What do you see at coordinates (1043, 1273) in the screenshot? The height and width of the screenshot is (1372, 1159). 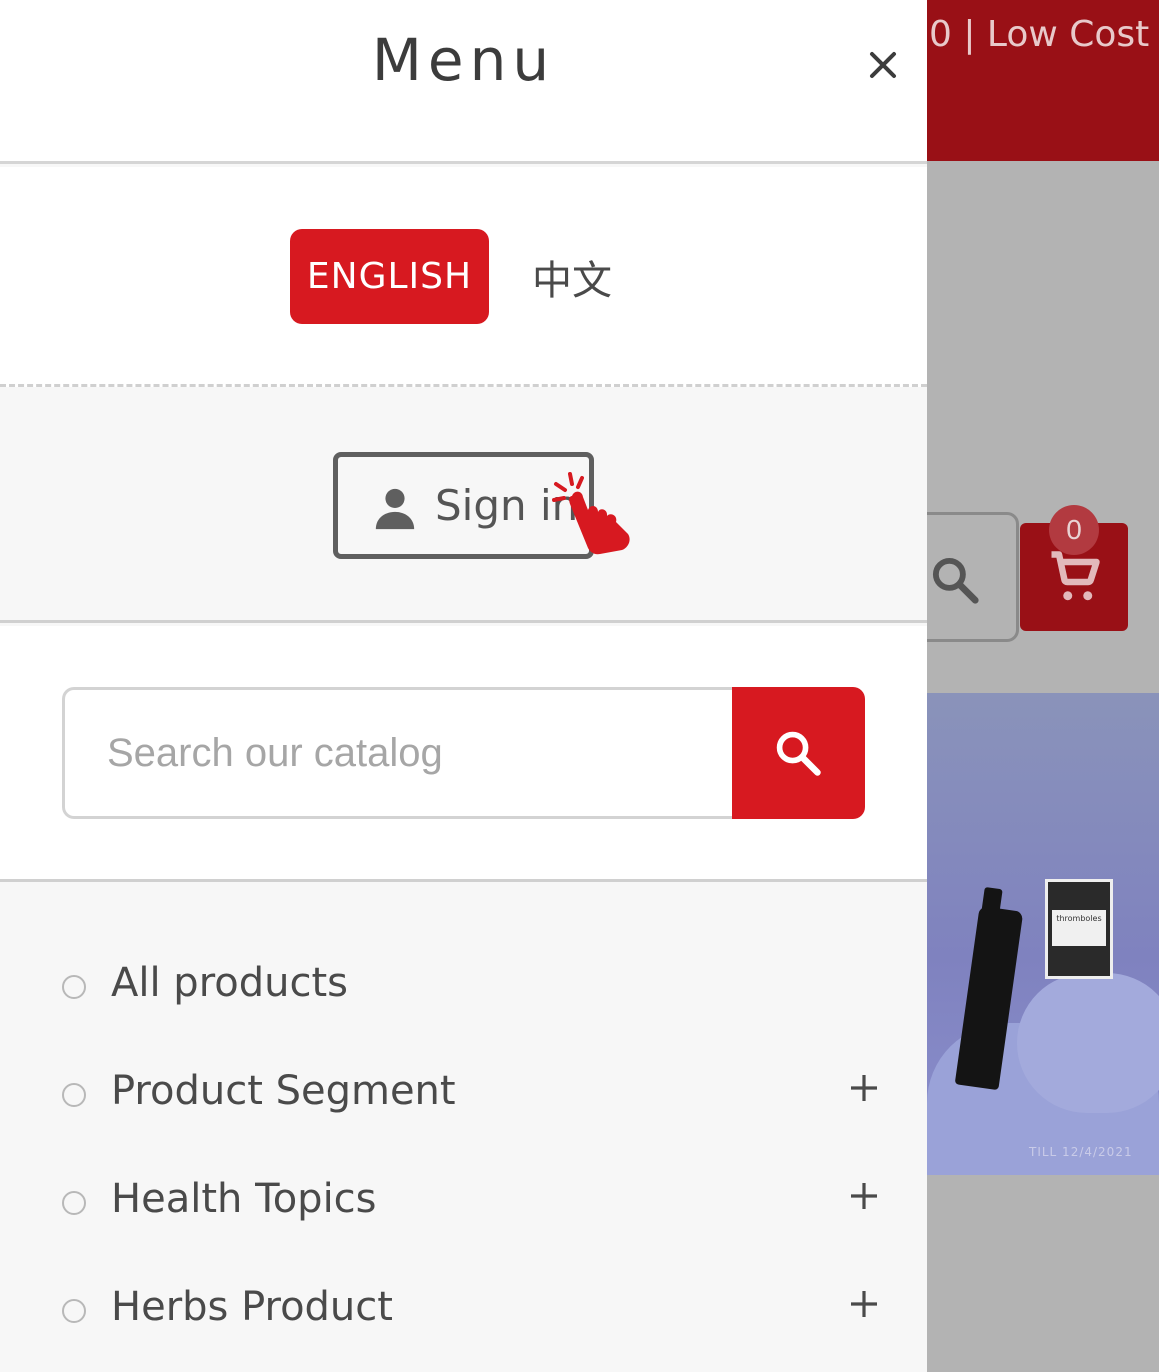 I see `dim-overlay-lower` at bounding box center [1043, 1273].